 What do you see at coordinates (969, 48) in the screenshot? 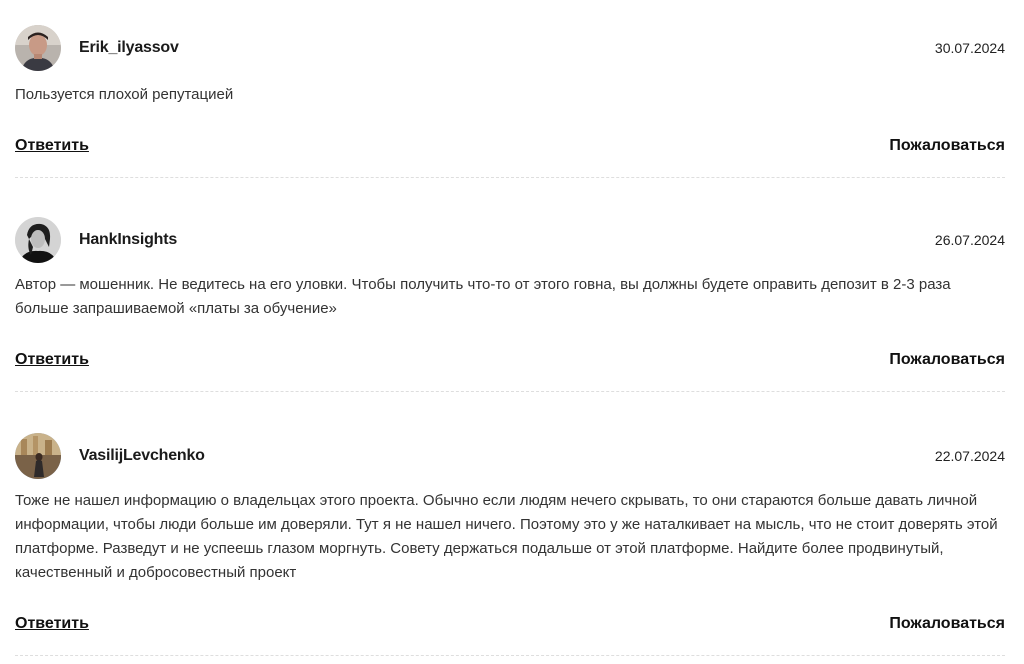
I see `comment-date: 30.07.2024` at bounding box center [969, 48].